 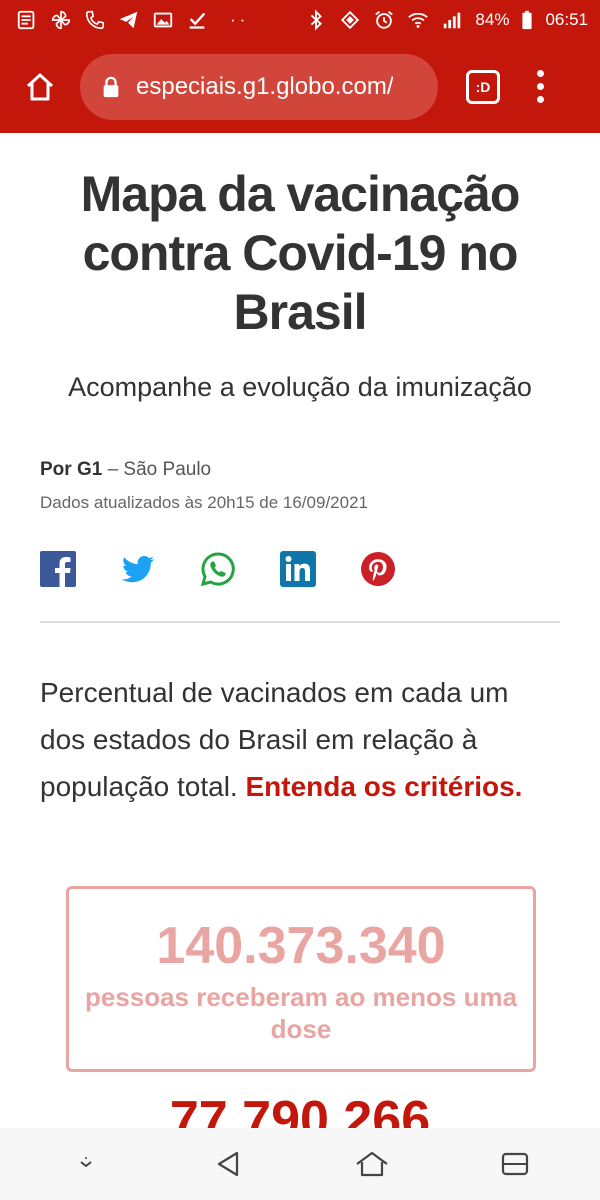 I want to click on alarm-icon, so click(x=384, y=20).